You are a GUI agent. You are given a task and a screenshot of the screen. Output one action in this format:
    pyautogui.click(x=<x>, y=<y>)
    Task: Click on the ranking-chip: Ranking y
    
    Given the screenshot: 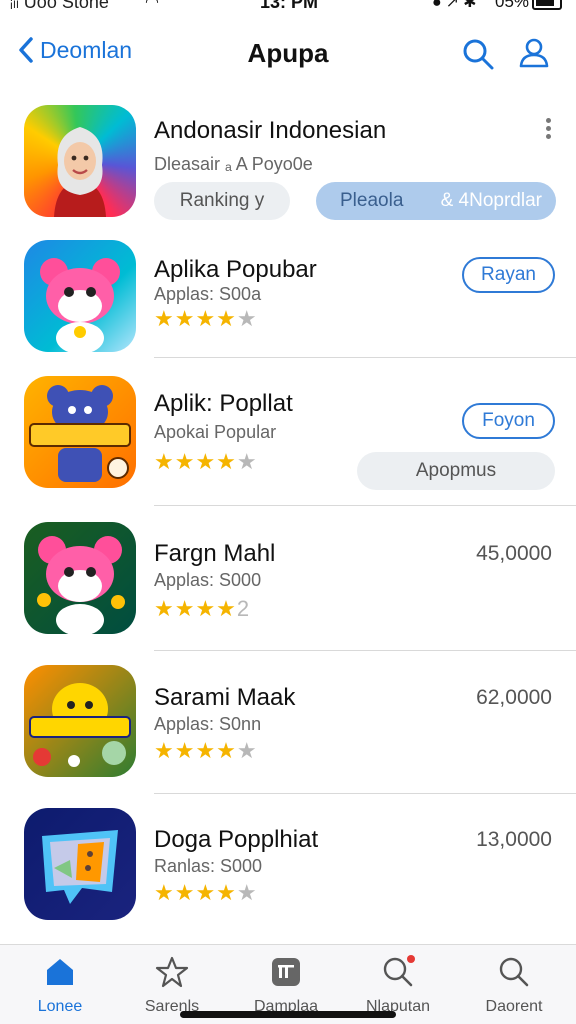 What is the action you would take?
    pyautogui.click(x=222, y=201)
    